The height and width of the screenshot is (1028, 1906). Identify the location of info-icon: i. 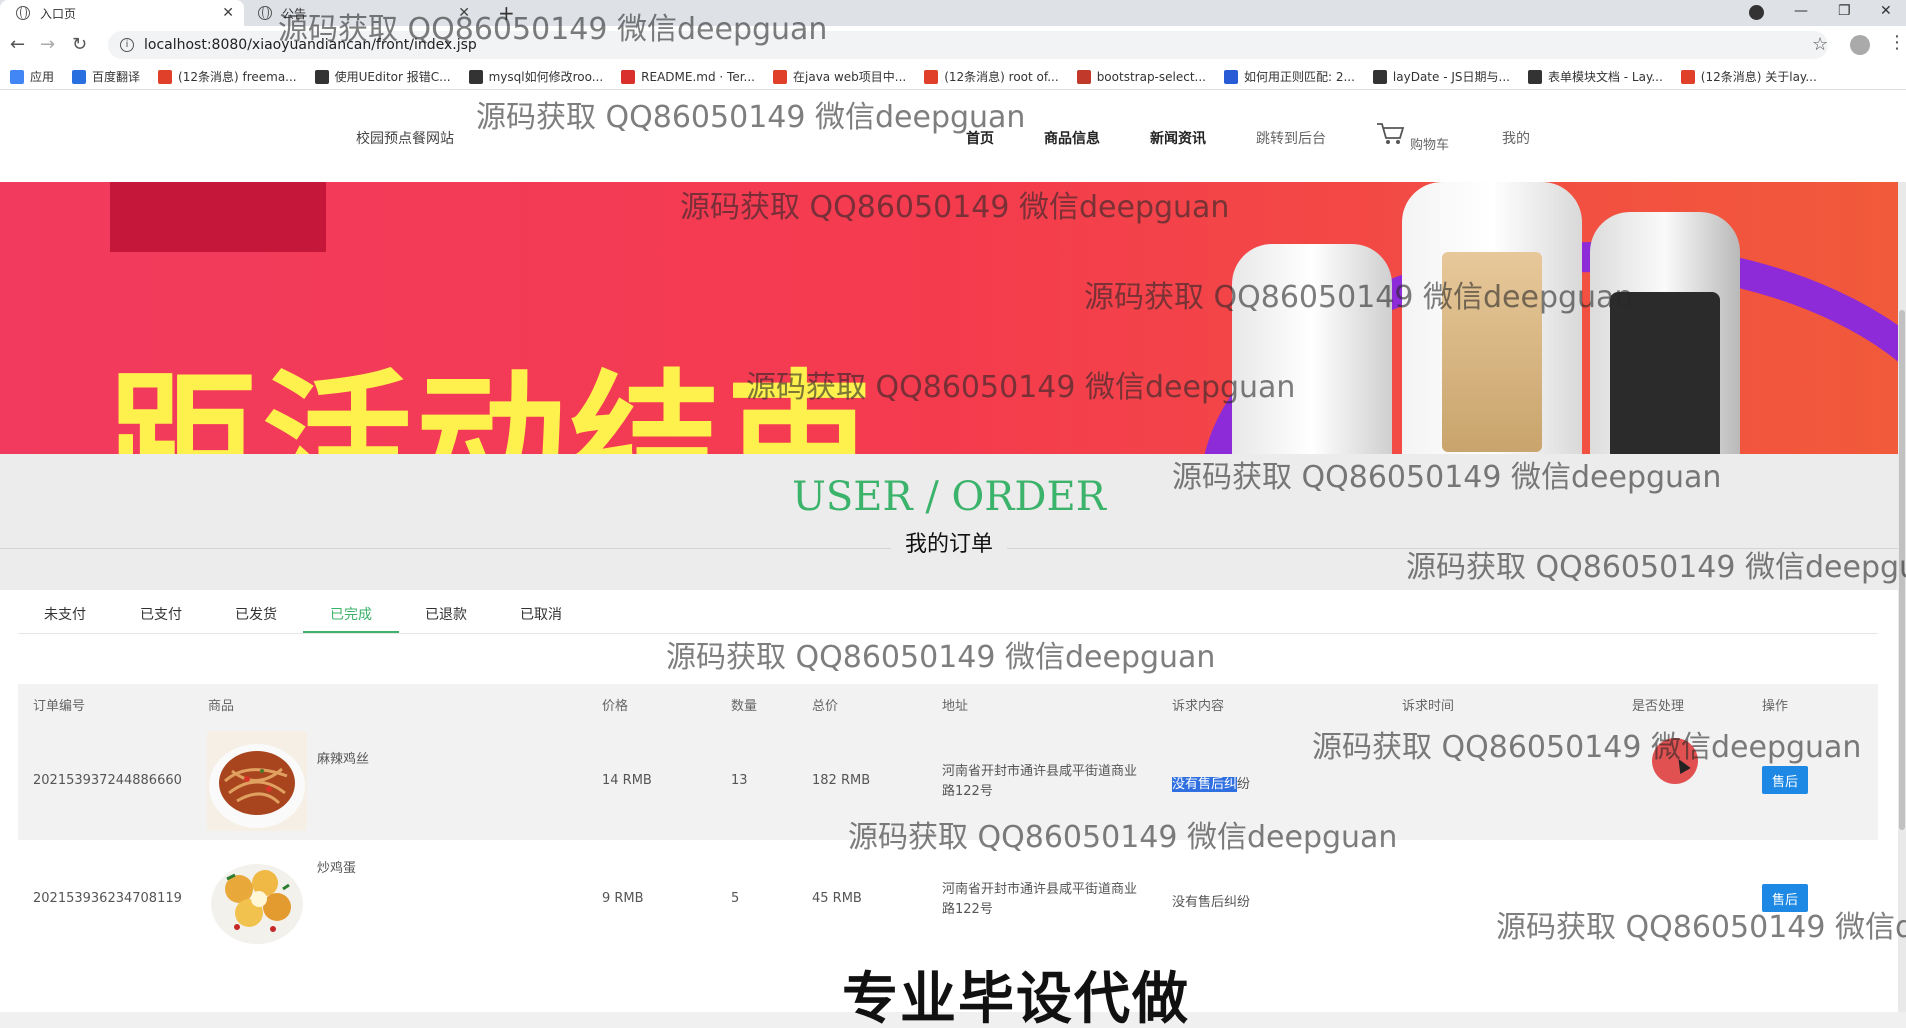
(127, 45).